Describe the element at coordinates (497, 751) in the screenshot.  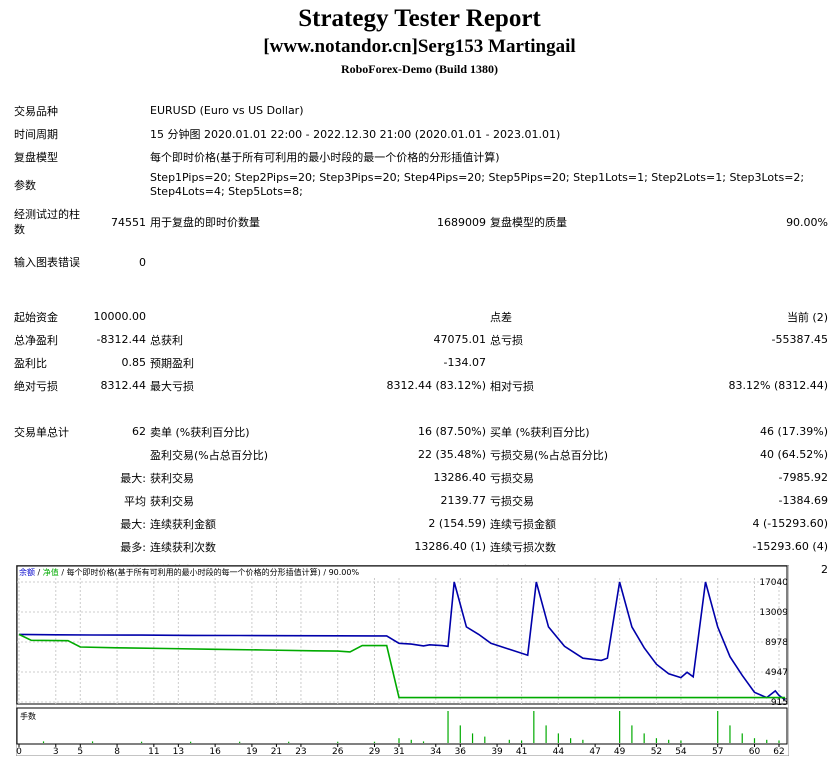
I see `x-tick-label: 39` at that location.